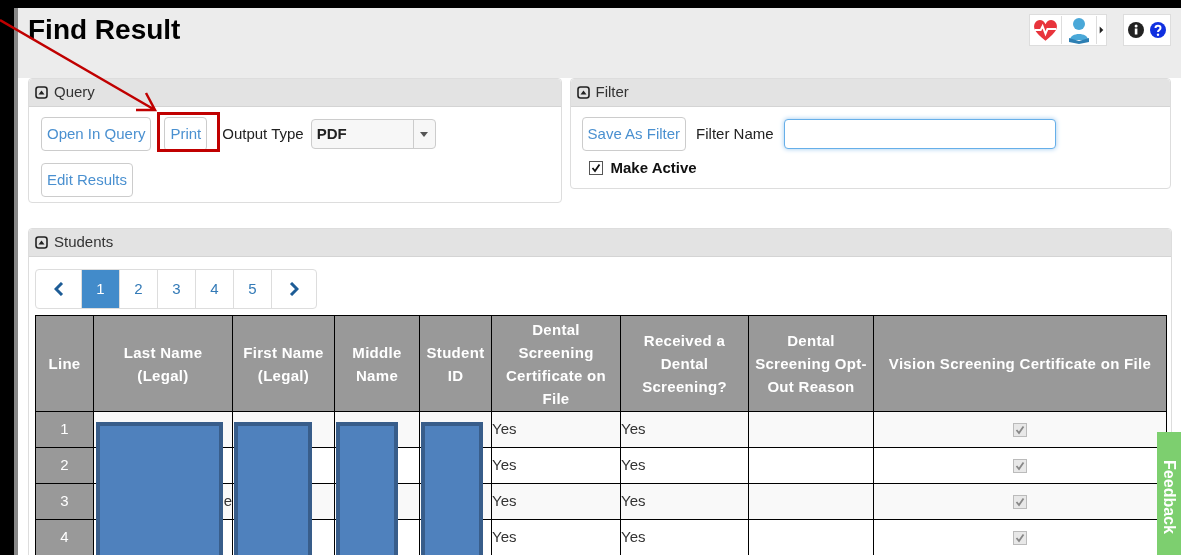 The image size is (1181, 555). Describe the element at coordinates (377, 363) in the screenshot. I see `column-header: Middle Name` at that location.